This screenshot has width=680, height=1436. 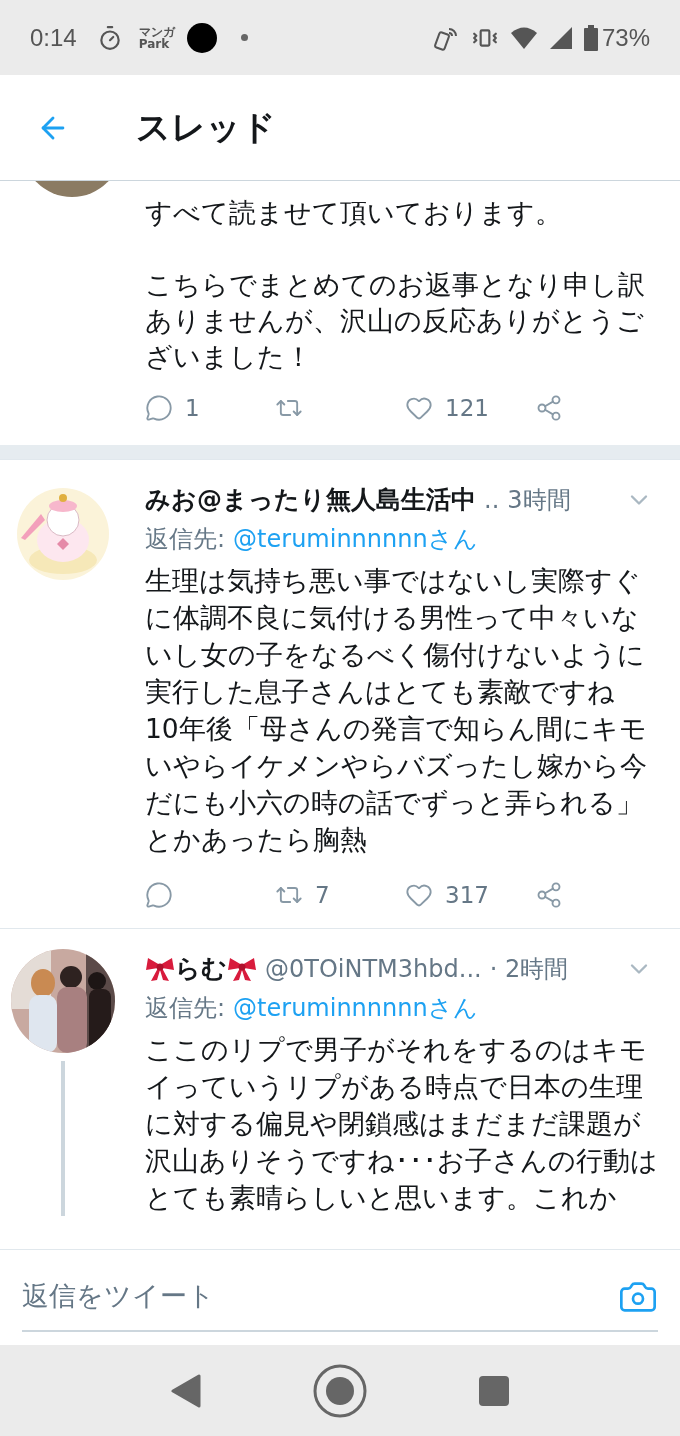 What do you see at coordinates (186, 1390) in the screenshot?
I see `back-nav-icon` at bounding box center [186, 1390].